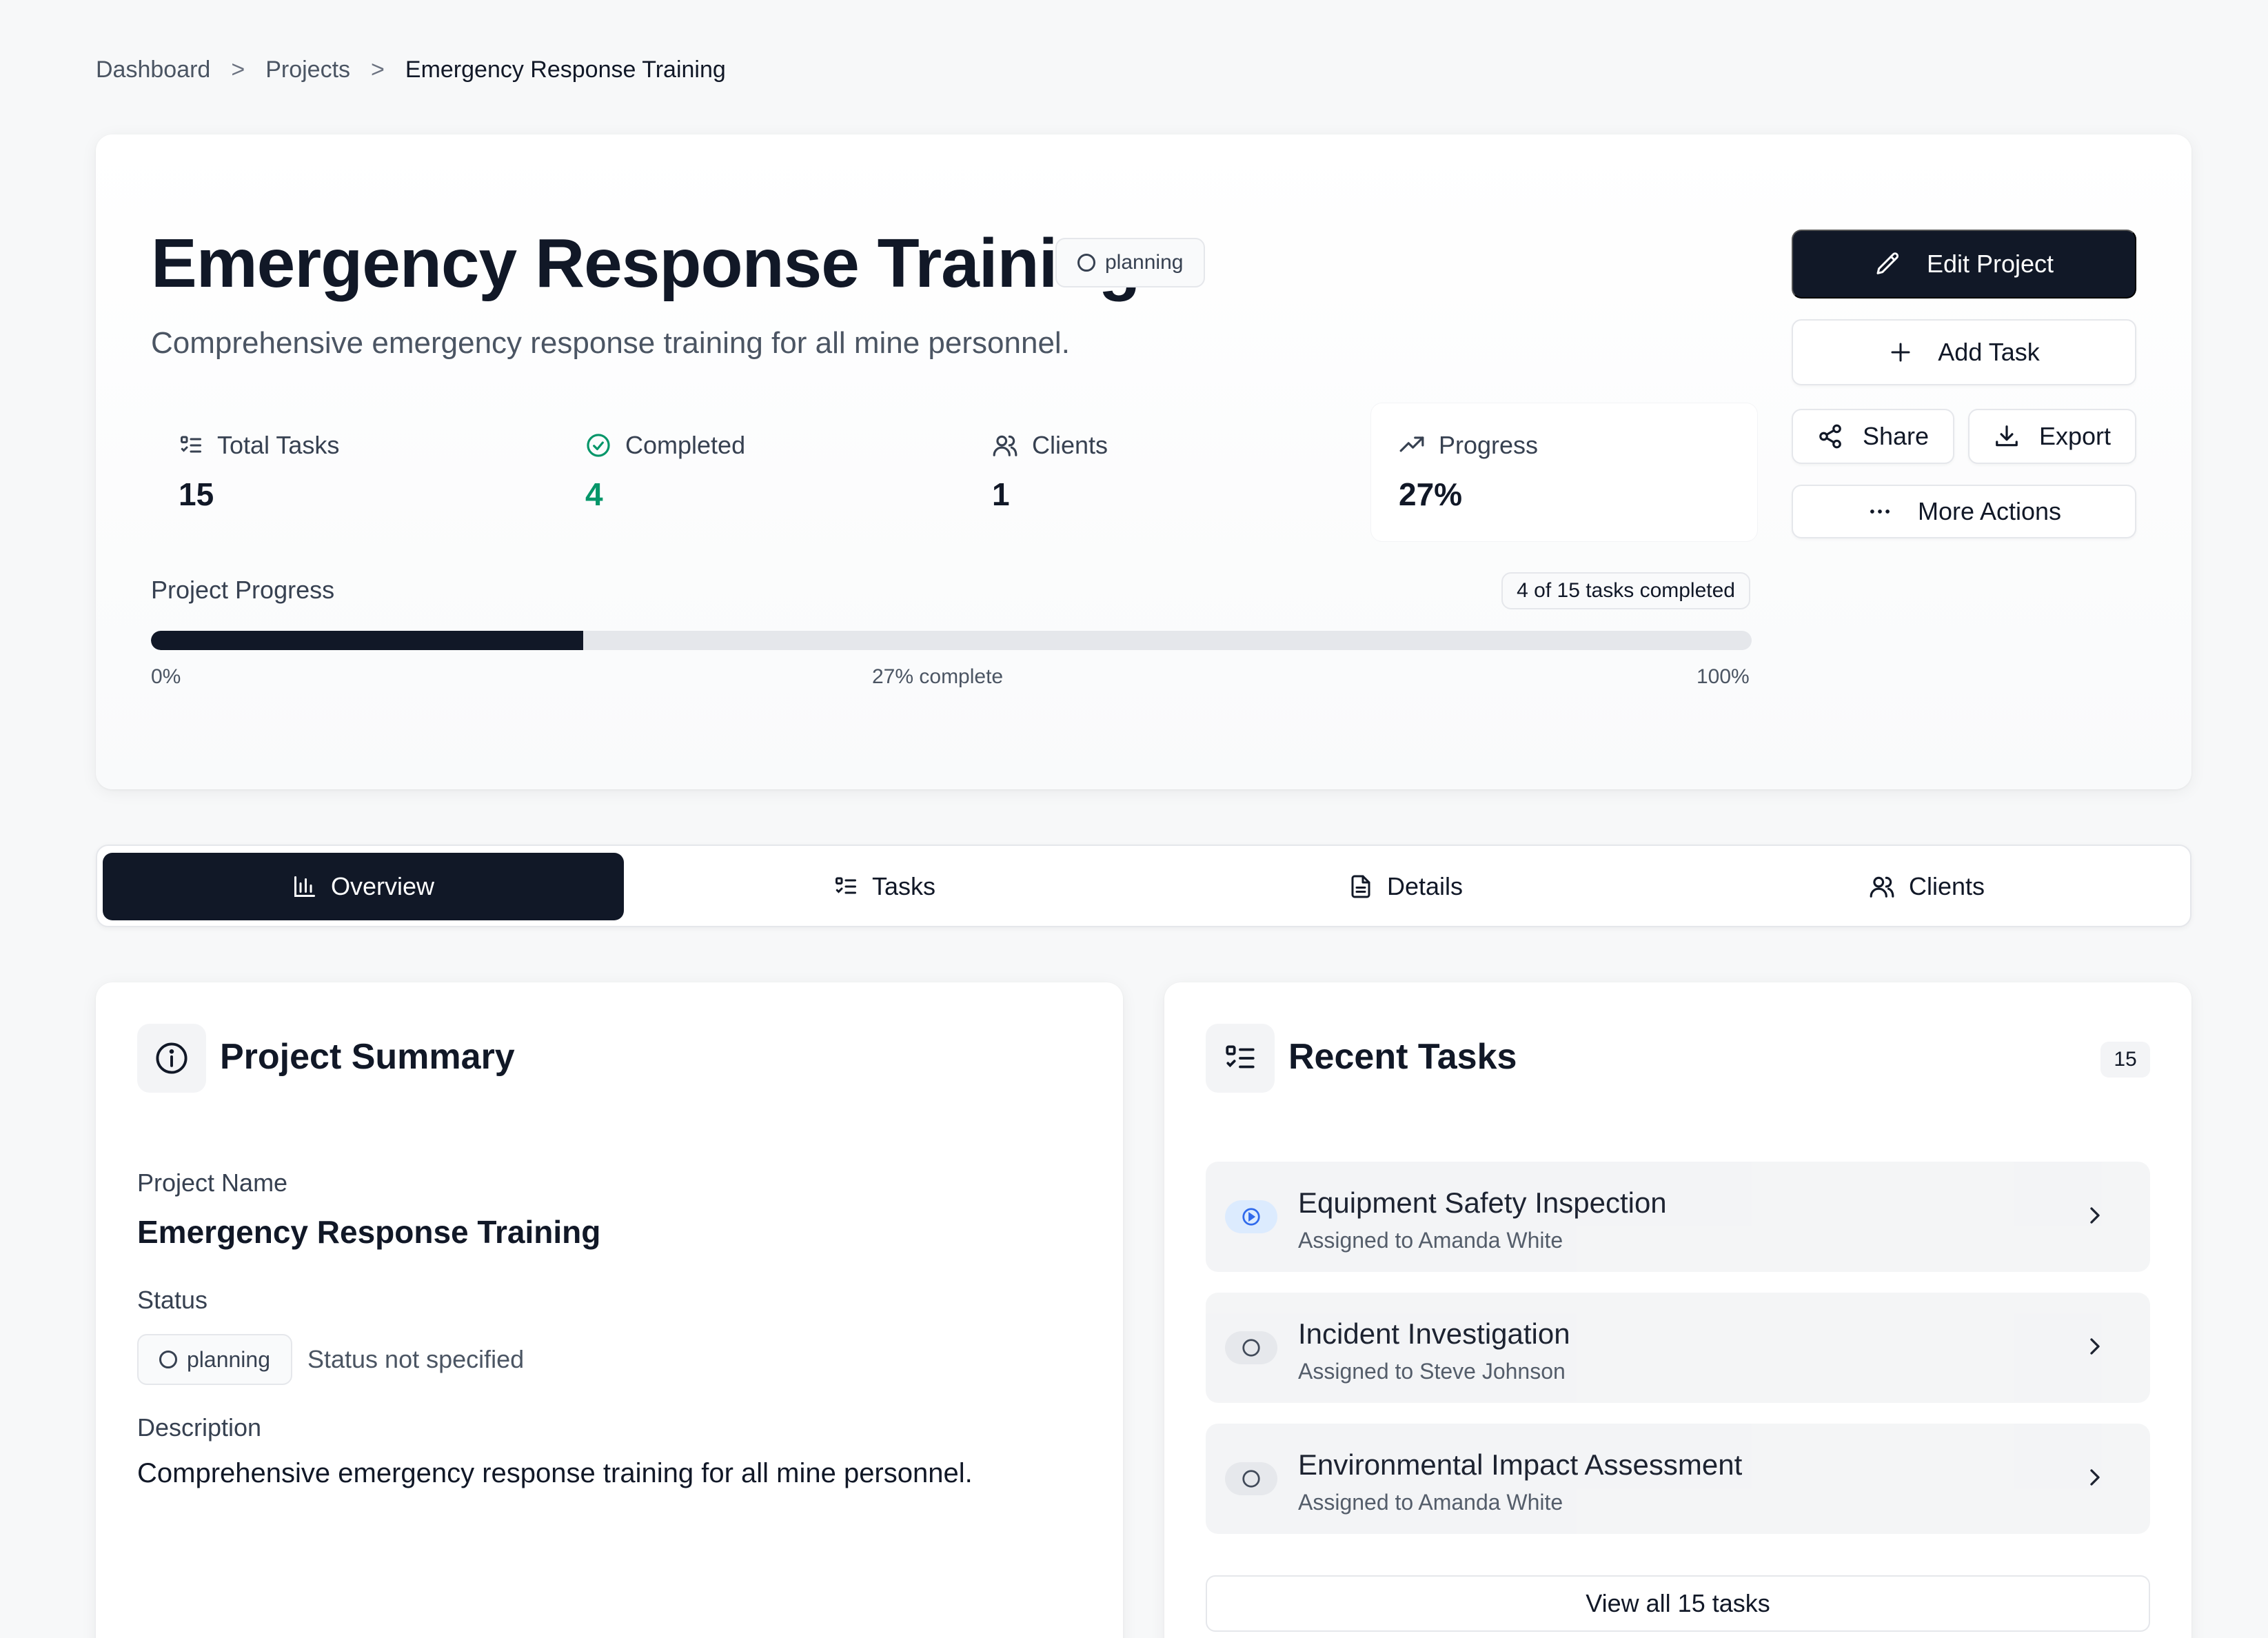  What do you see at coordinates (278, 445) in the screenshot?
I see `stat-label: Total Tasks` at bounding box center [278, 445].